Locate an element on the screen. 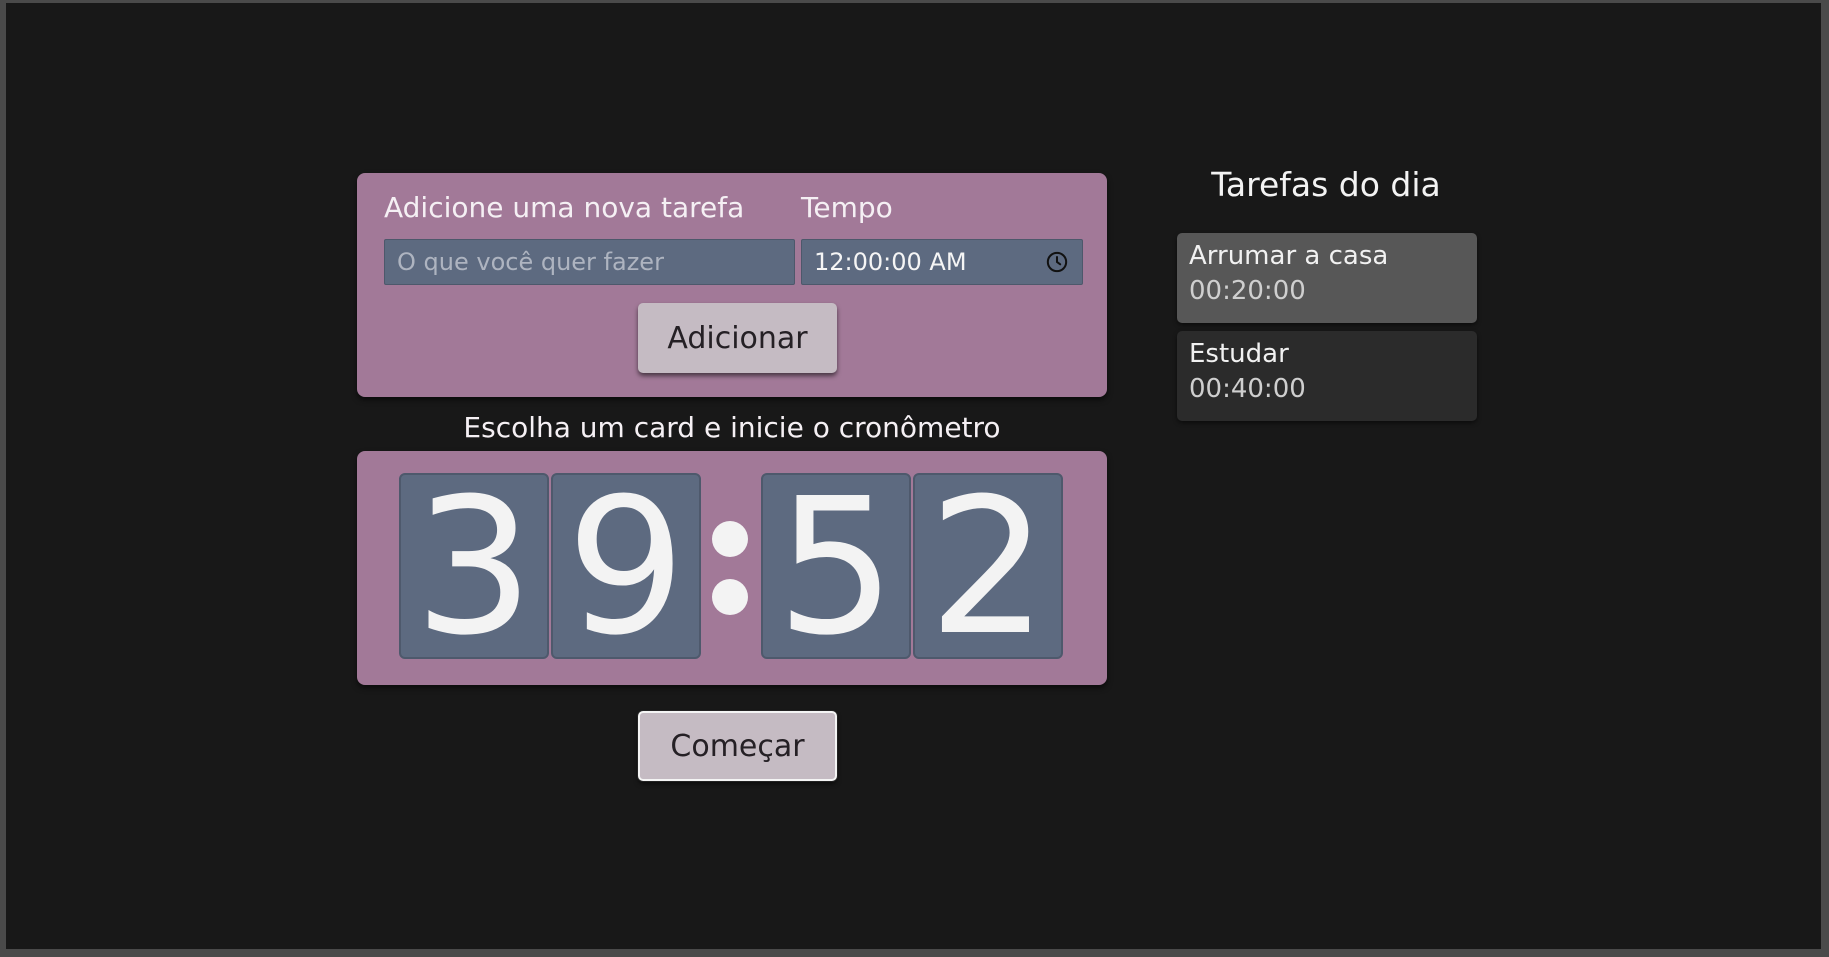 This screenshot has width=1829, height=957. task-item-arrumar-a-casa: Arrumar a casa 00:20:00 is located at coordinates (1327, 278).